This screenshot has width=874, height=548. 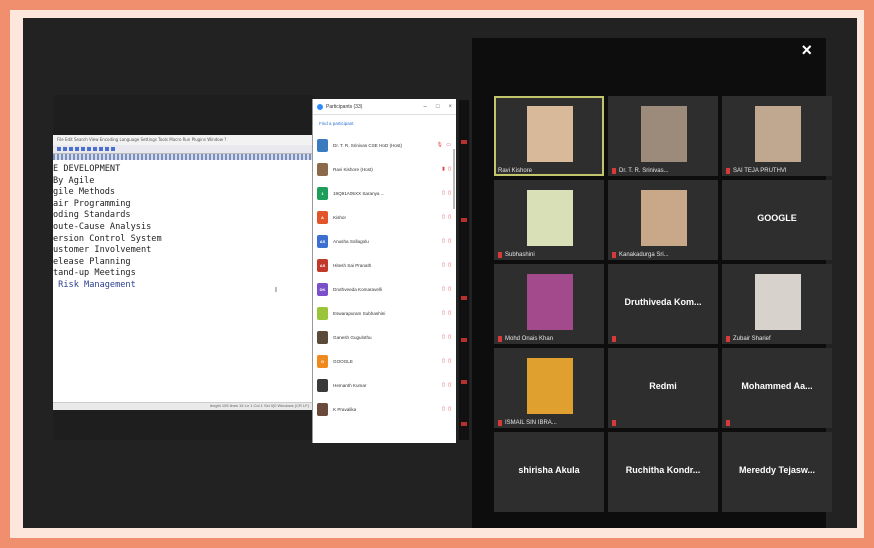 What do you see at coordinates (441, 169) in the screenshot?
I see `participant-status-icons: ▮ ▯` at bounding box center [441, 169].